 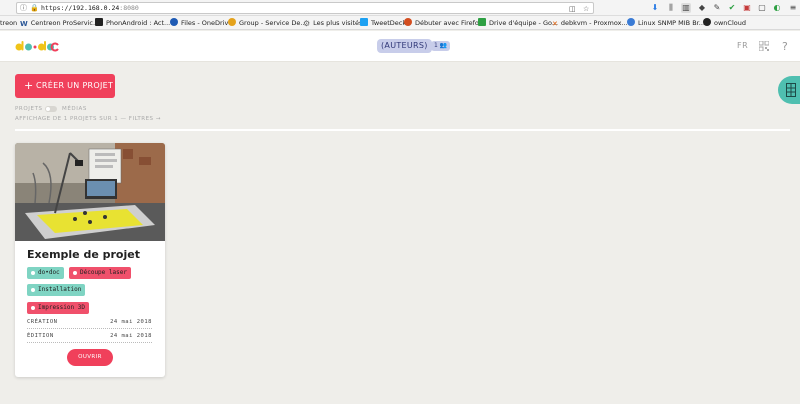 I want to click on keyword-tag: do•doc, so click(x=45, y=273).